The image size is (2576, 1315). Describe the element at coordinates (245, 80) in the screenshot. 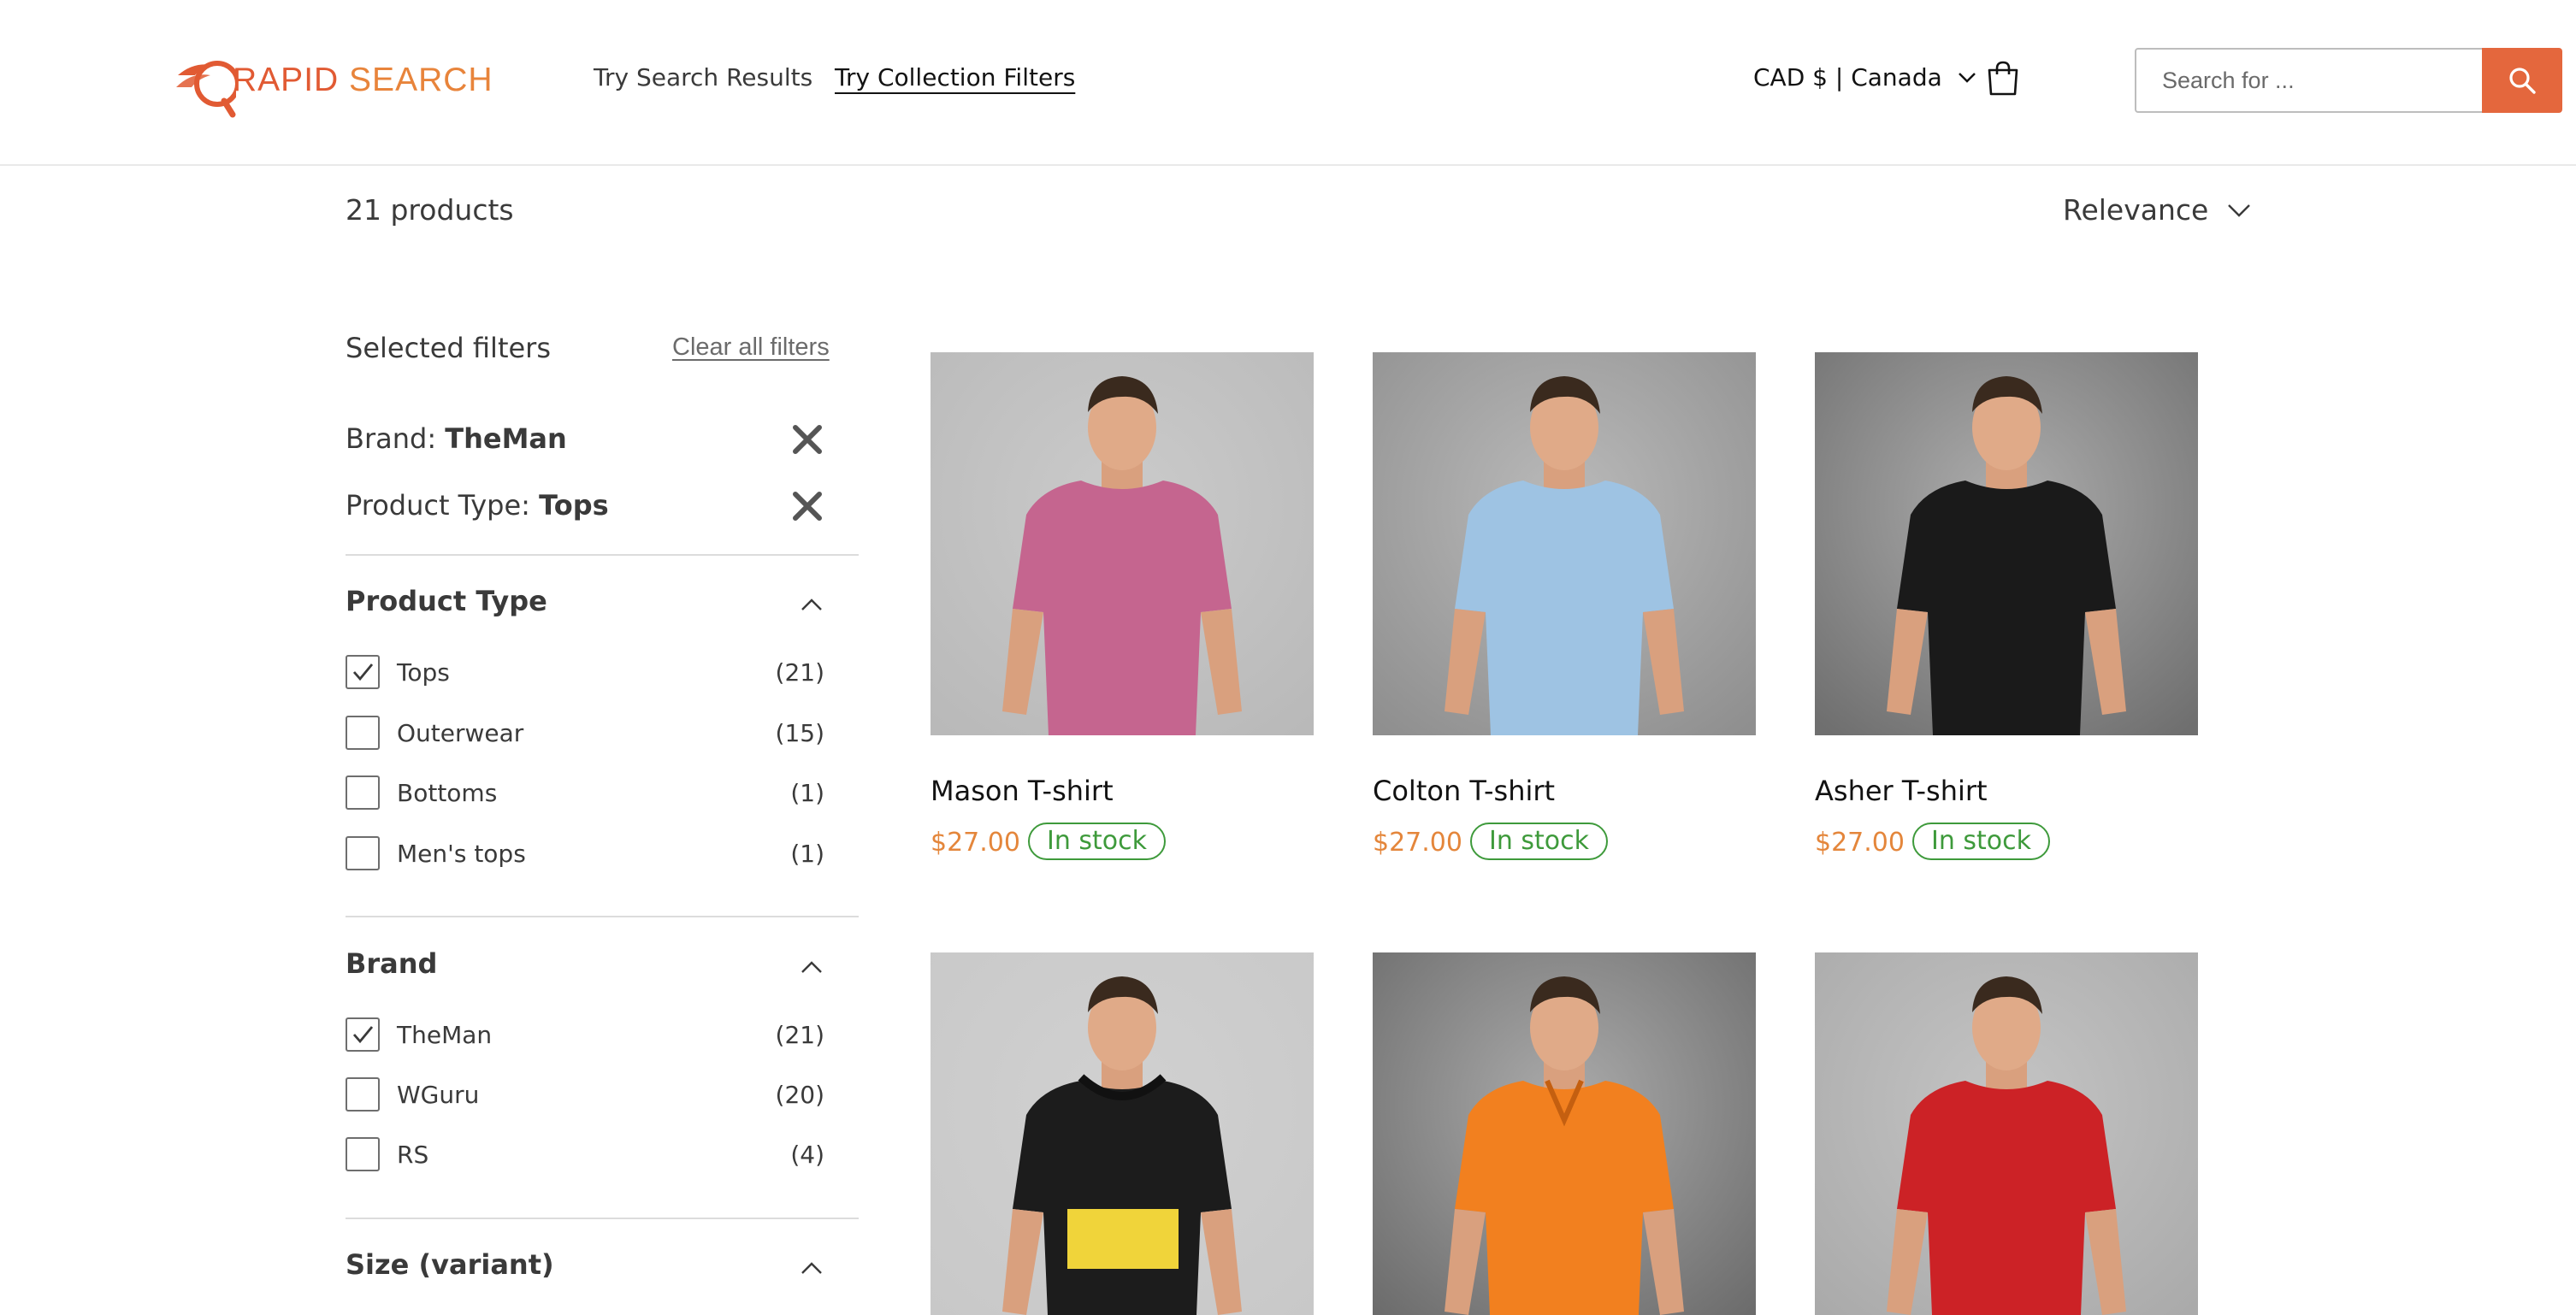

I see `logo-letter-r: R` at that location.